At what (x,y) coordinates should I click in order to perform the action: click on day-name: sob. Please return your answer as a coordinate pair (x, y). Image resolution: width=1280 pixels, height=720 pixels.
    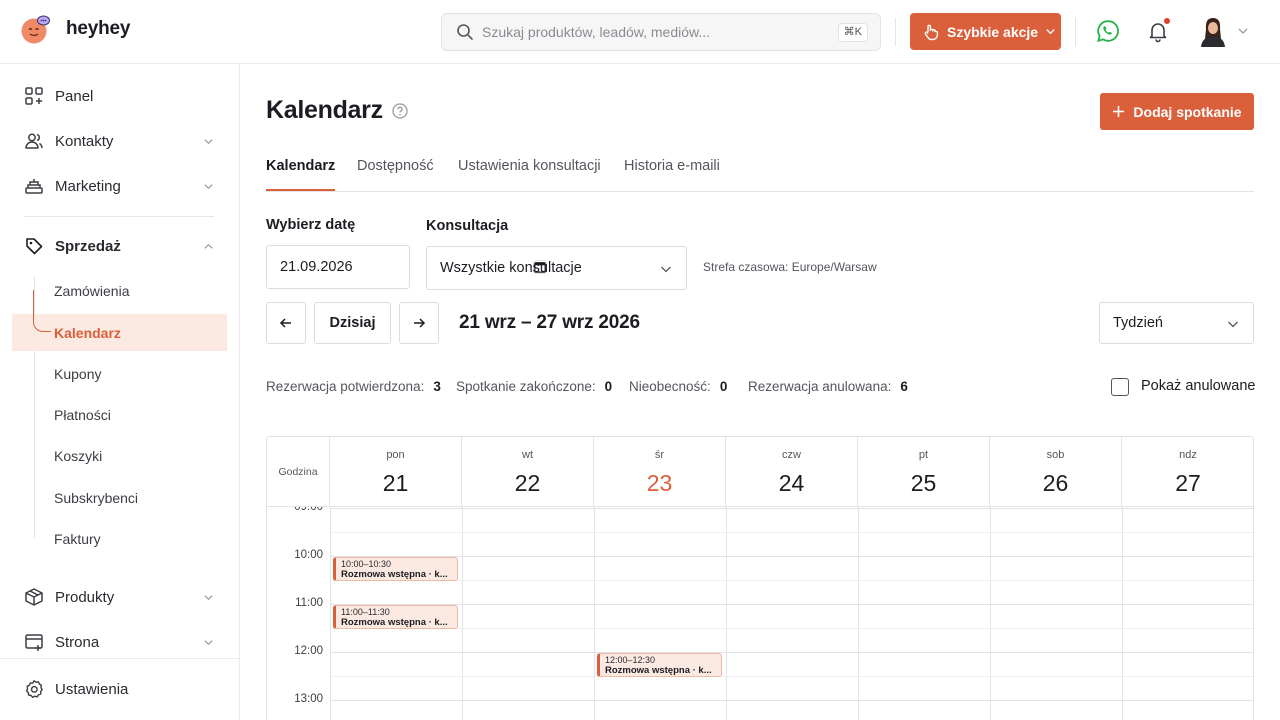
    Looking at the image, I should click on (1055, 455).